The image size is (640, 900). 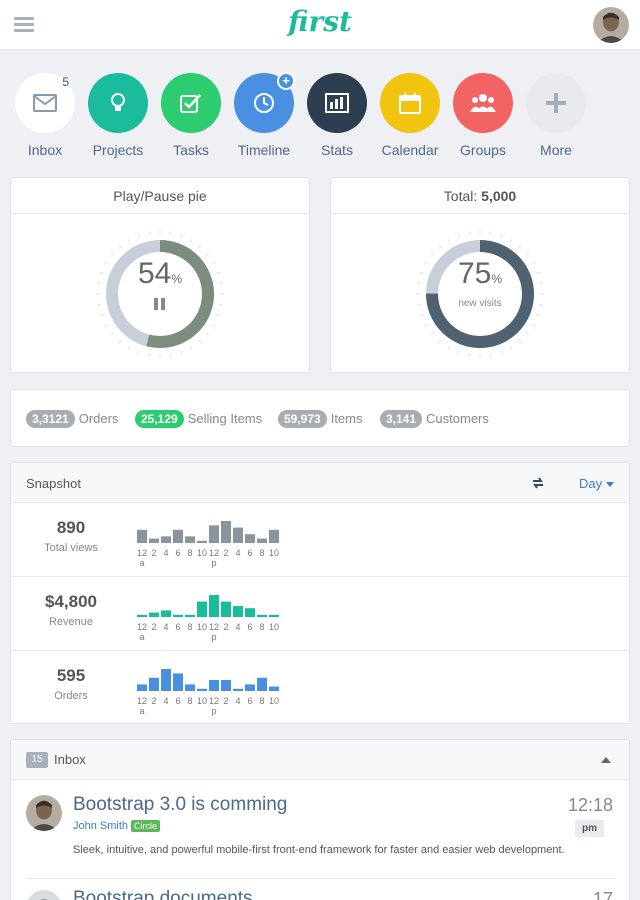 I want to click on users-icon, so click(x=483, y=103).